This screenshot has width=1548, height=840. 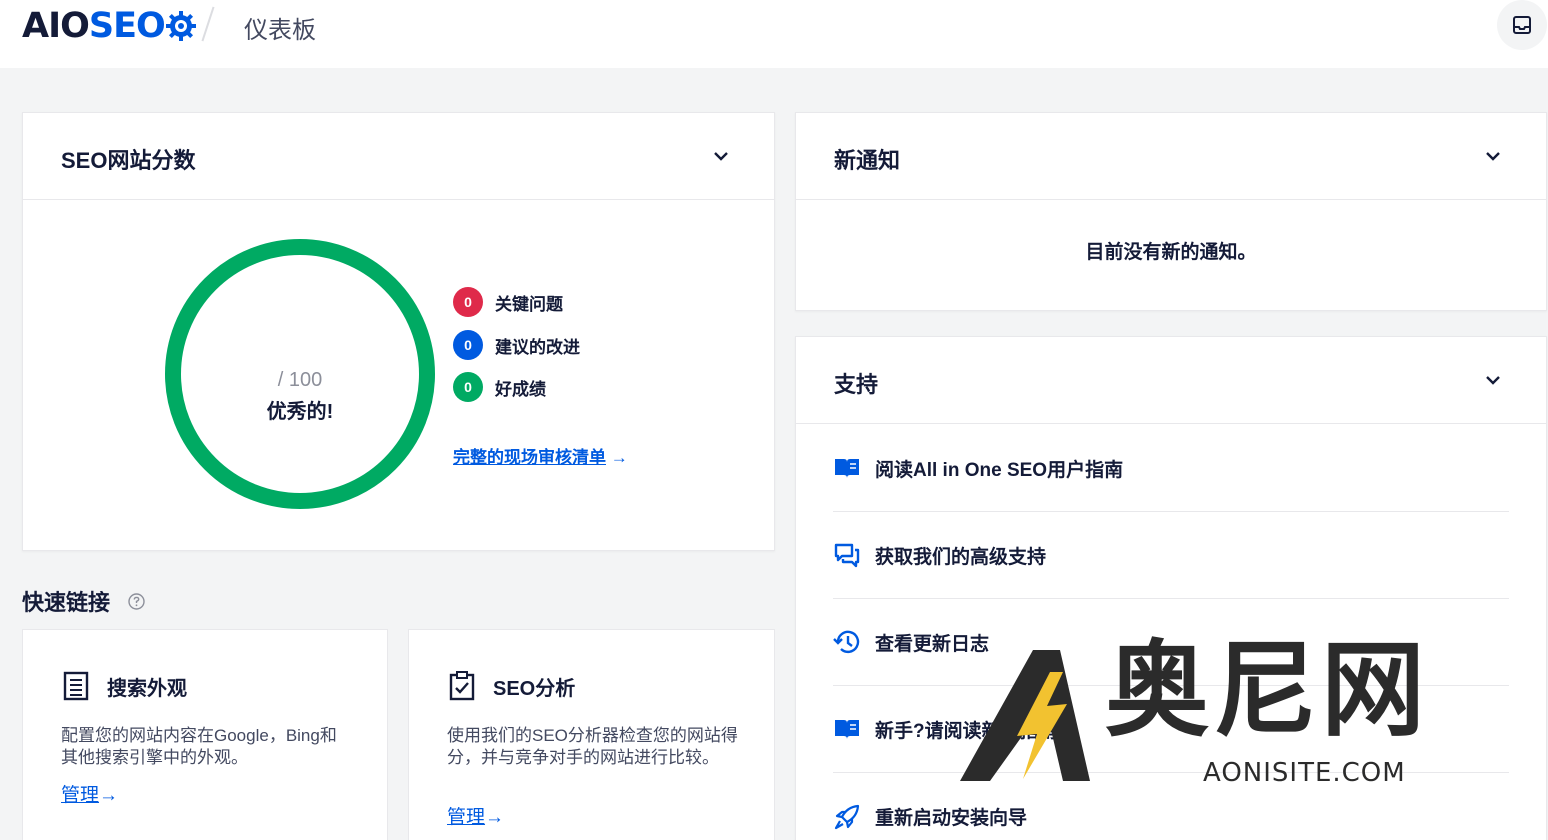 What do you see at coordinates (1171, 211) in the screenshot?
I see `notifications-card: 新通知 目前没有新的通知。` at bounding box center [1171, 211].